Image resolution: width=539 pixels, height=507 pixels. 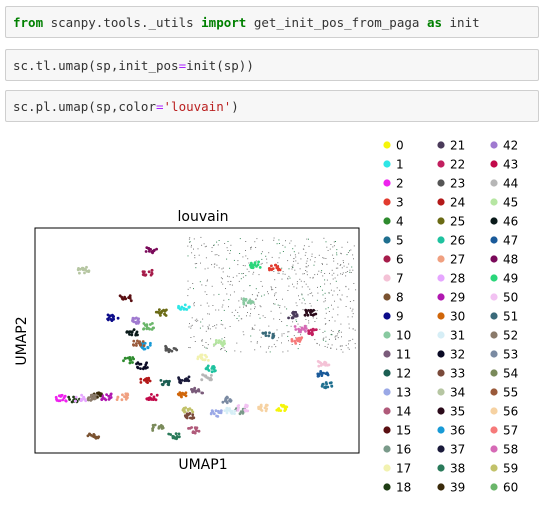 I want to click on cluster-6-point, so click(x=152, y=274).